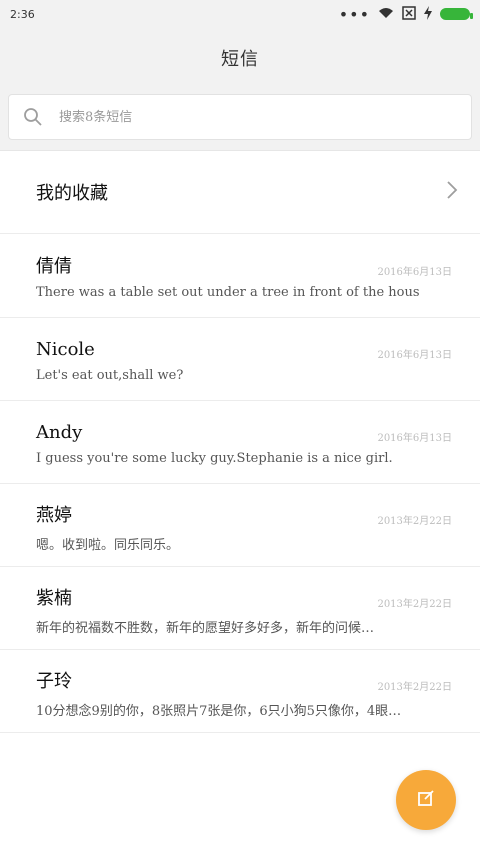 The width and height of the screenshot is (480, 853). What do you see at coordinates (54, 681) in the screenshot?
I see `contact-name: 子玲` at bounding box center [54, 681].